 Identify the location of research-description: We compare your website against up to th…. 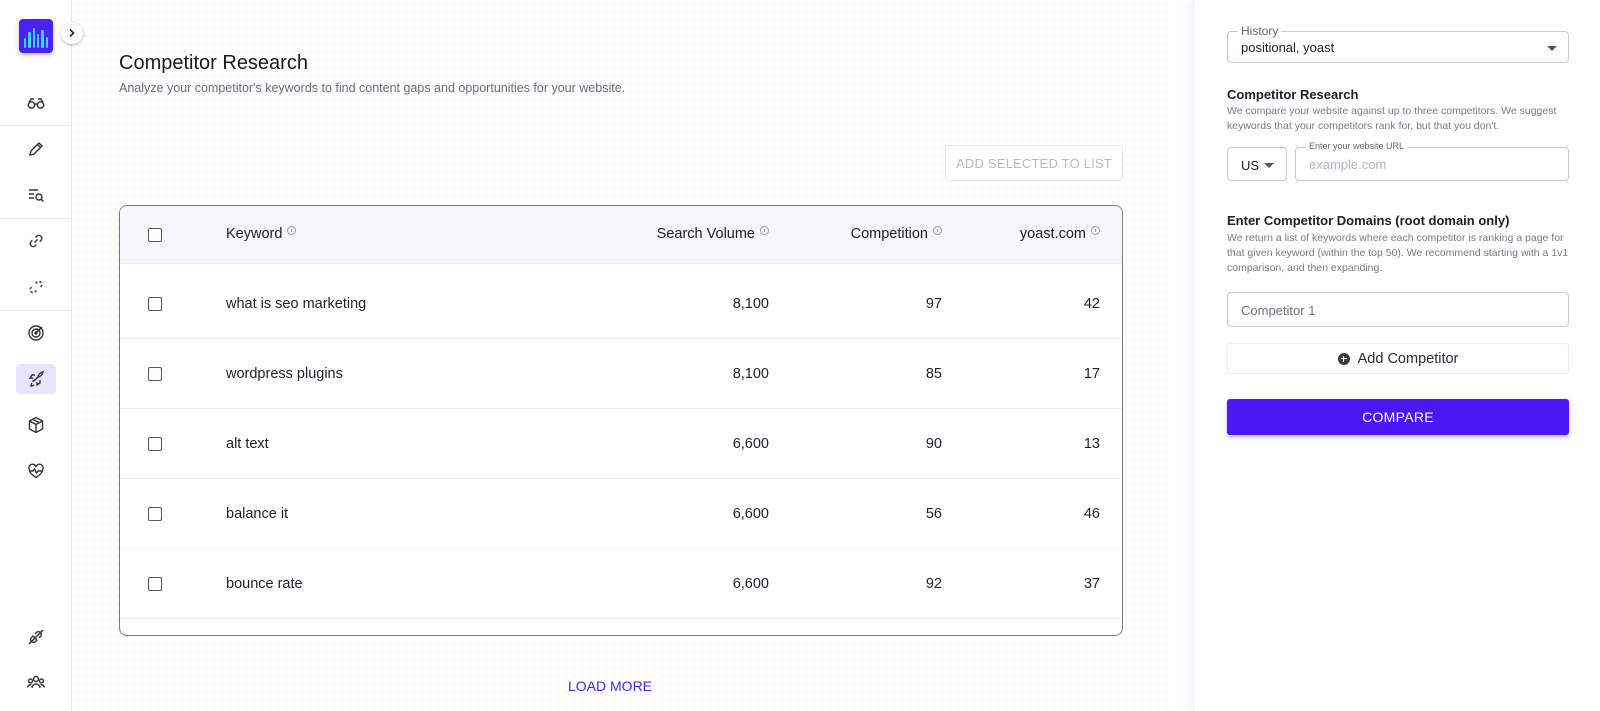
(1392, 118).